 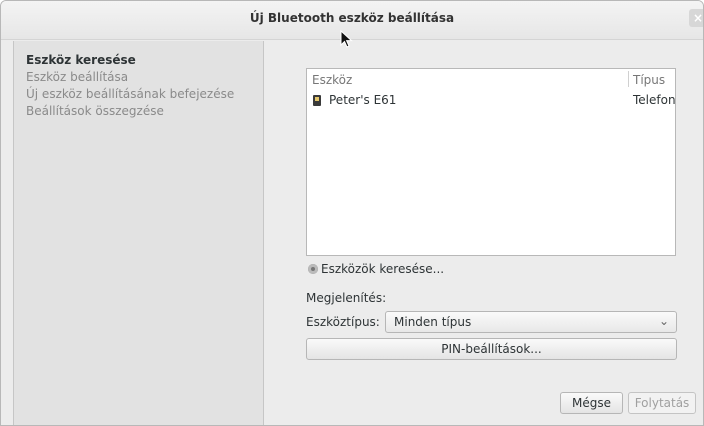 What do you see at coordinates (95, 111) in the screenshot?
I see `step-summary: Beállítások összegzése` at bounding box center [95, 111].